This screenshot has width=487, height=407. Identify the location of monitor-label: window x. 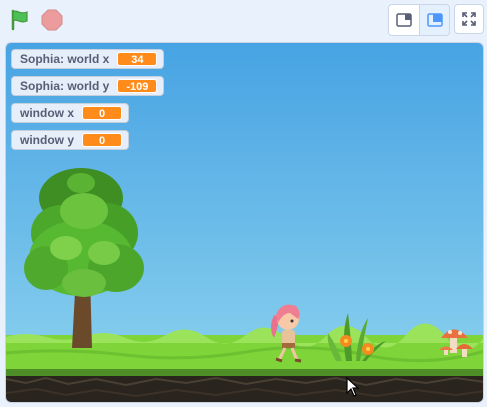
(47, 113).